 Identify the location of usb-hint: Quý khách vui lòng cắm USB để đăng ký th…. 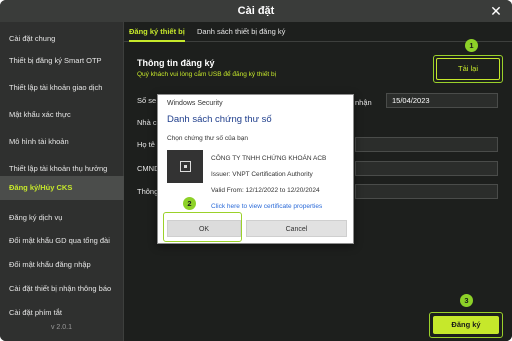
(207, 74).